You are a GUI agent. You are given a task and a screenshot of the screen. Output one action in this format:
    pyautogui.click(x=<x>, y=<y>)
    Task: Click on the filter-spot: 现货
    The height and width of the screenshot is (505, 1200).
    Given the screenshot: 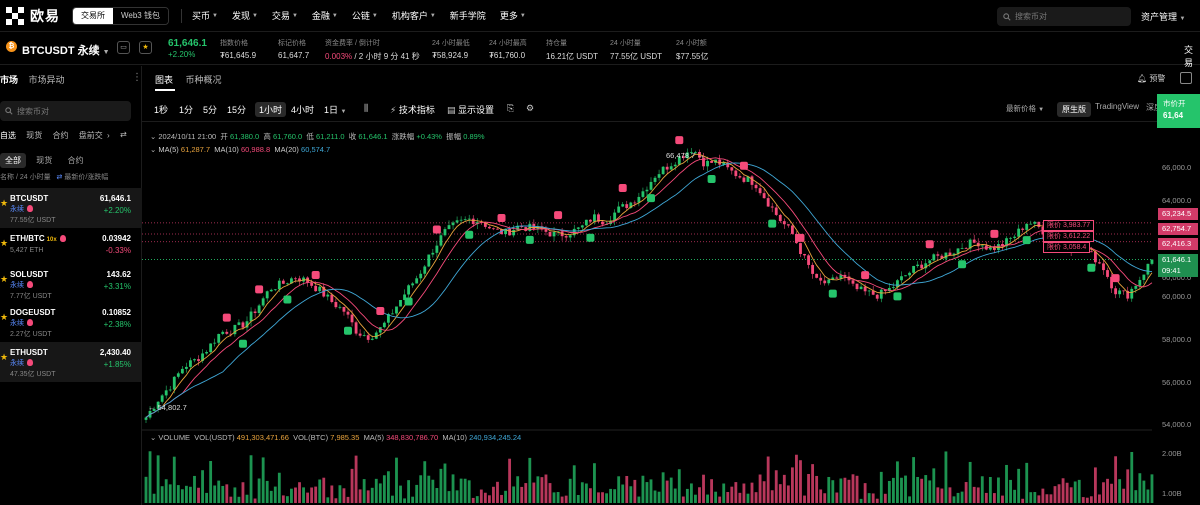 What is the action you would take?
    pyautogui.click(x=34, y=135)
    